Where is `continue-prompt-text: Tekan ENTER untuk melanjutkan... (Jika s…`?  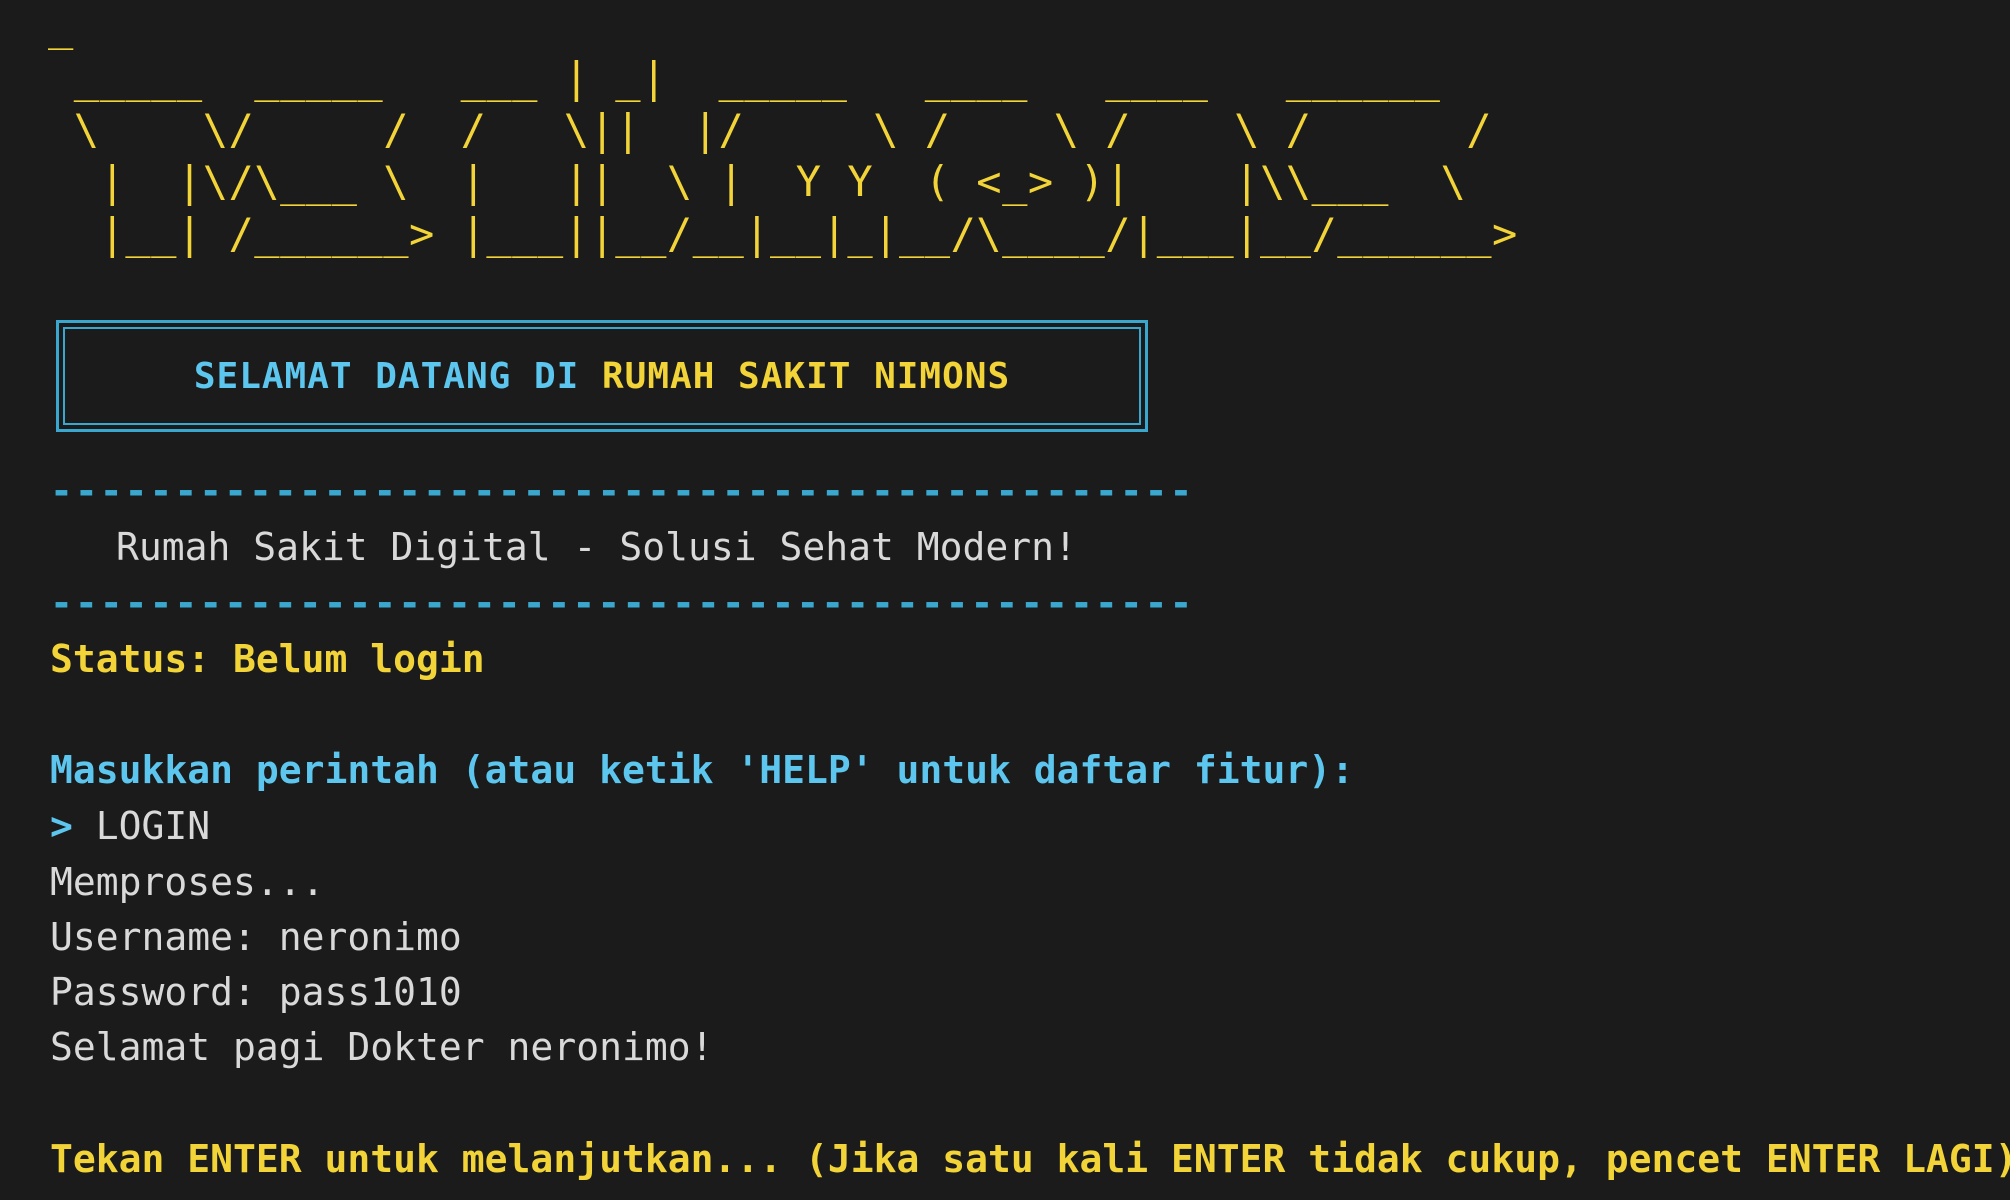 continue-prompt-text: Tekan ENTER untuk melanjutkan... (Jika s… is located at coordinates (1030, 1159).